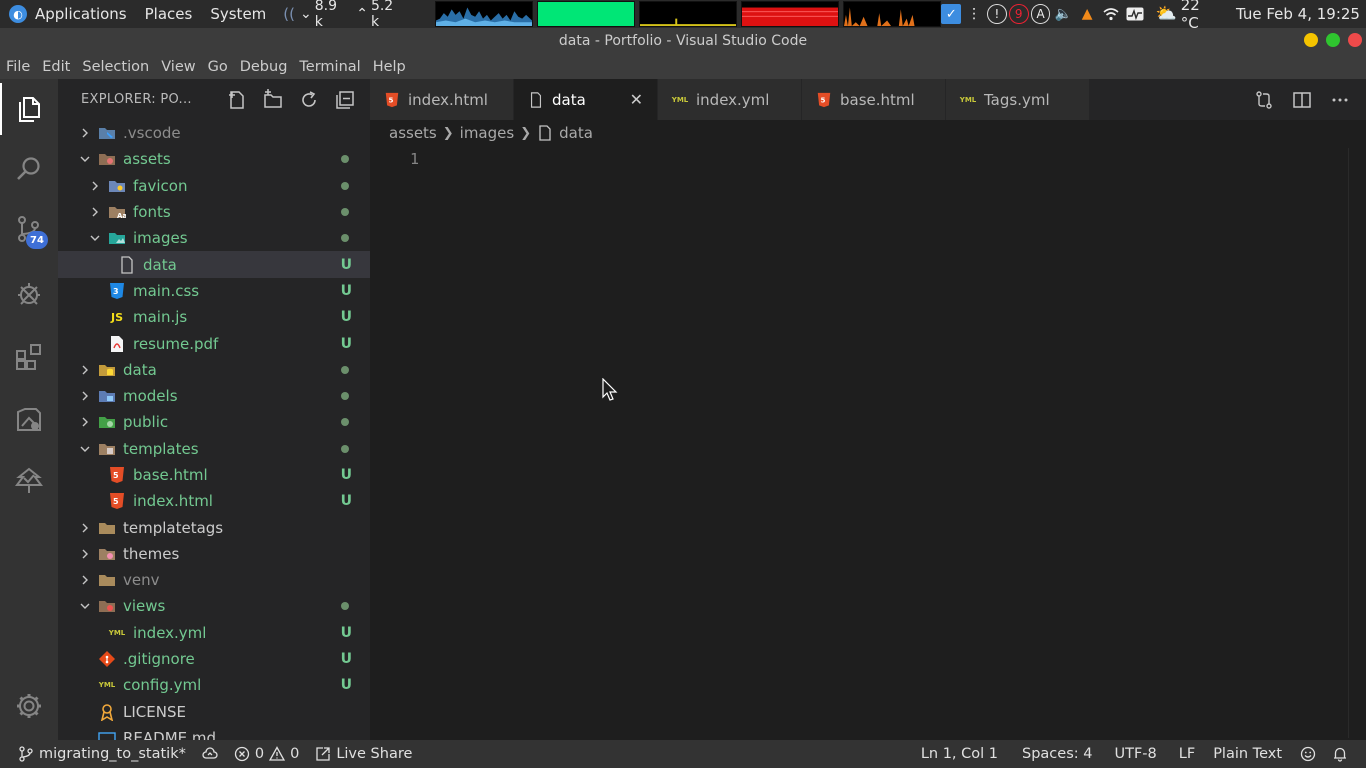 The image size is (1366, 768). I want to click on close-window-button, so click(1355, 40).